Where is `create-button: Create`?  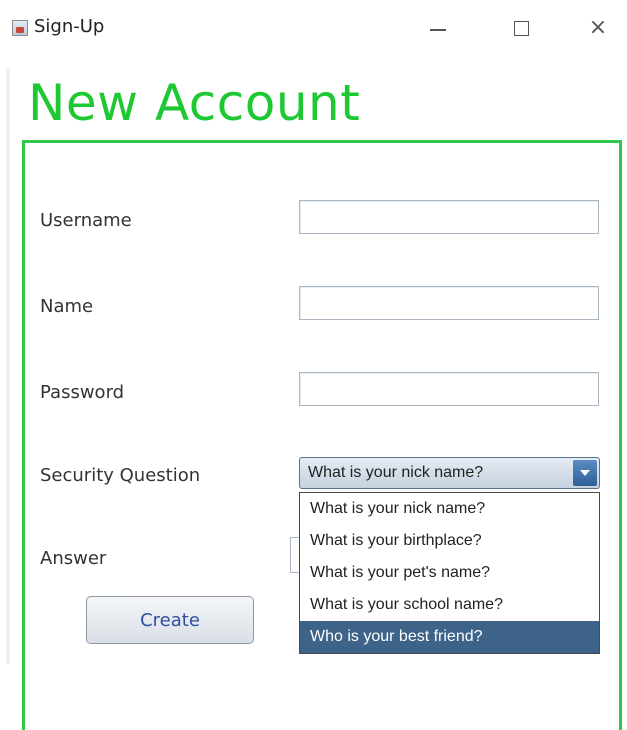
create-button: Create is located at coordinates (170, 620).